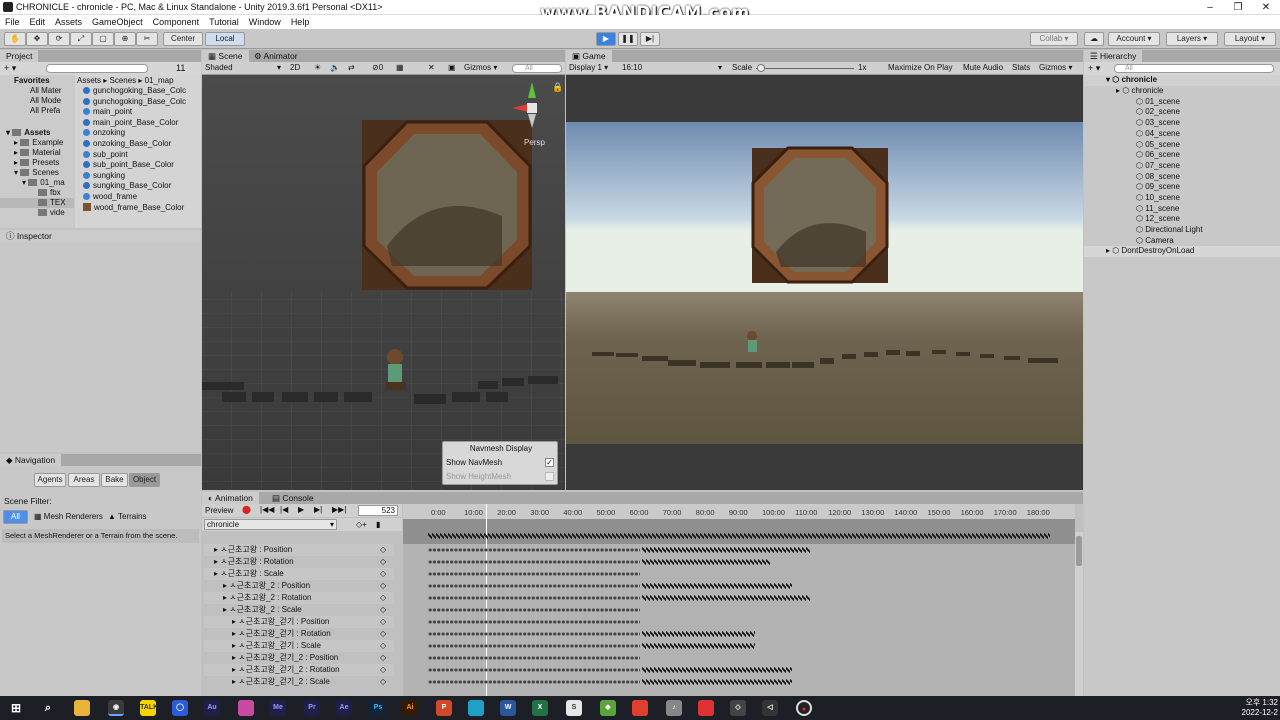  I want to click on filter-terrains: ▲ Terrains, so click(127, 517).